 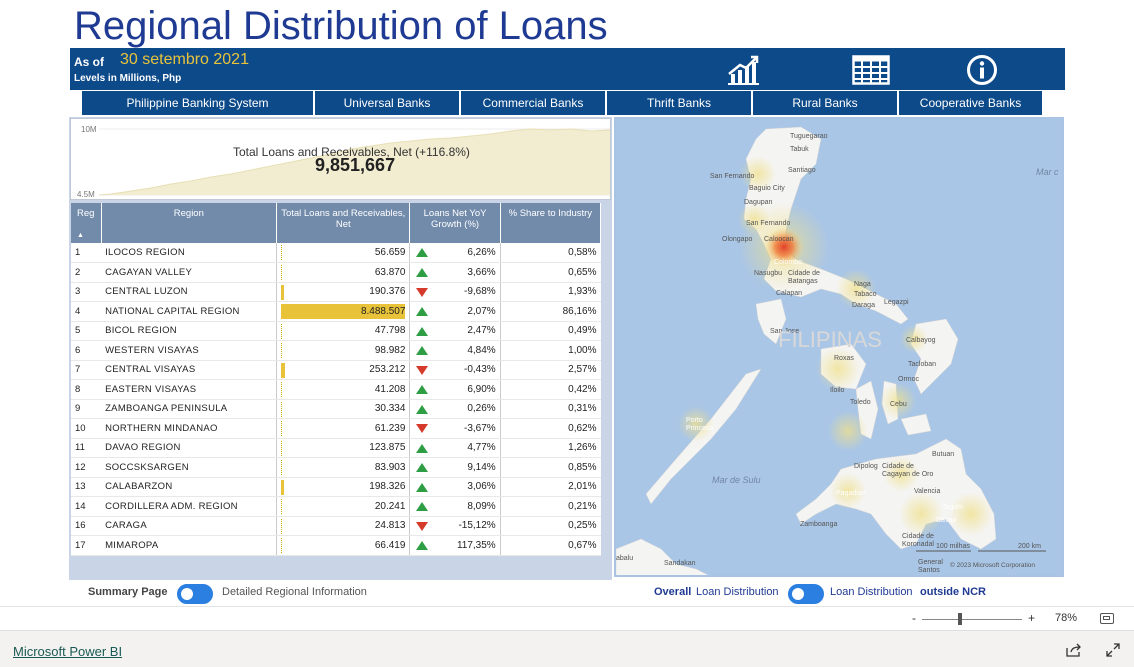 I want to click on table-row: 2 CAGAYAN VALLEY 63.870 3,66% 0,65%, so click(x=336, y=272).